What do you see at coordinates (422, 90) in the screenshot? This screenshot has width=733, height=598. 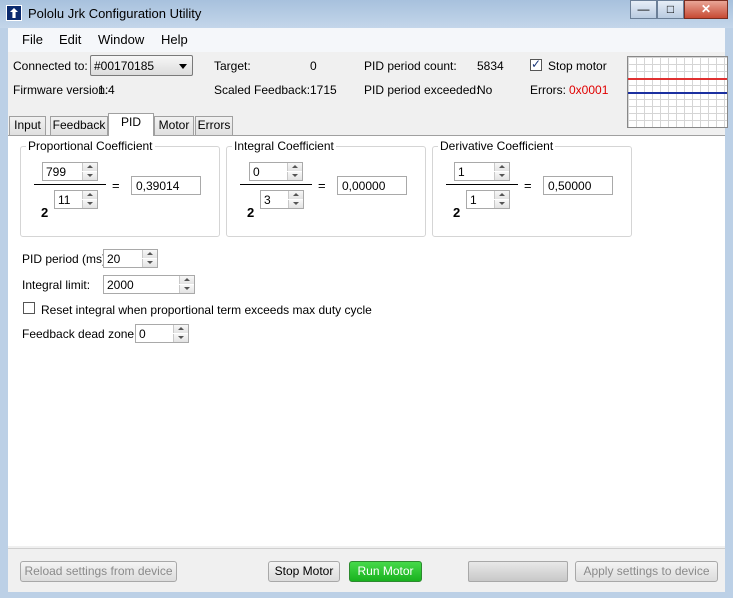 I see `pid-exceeded-label: PID period exceeded:` at bounding box center [422, 90].